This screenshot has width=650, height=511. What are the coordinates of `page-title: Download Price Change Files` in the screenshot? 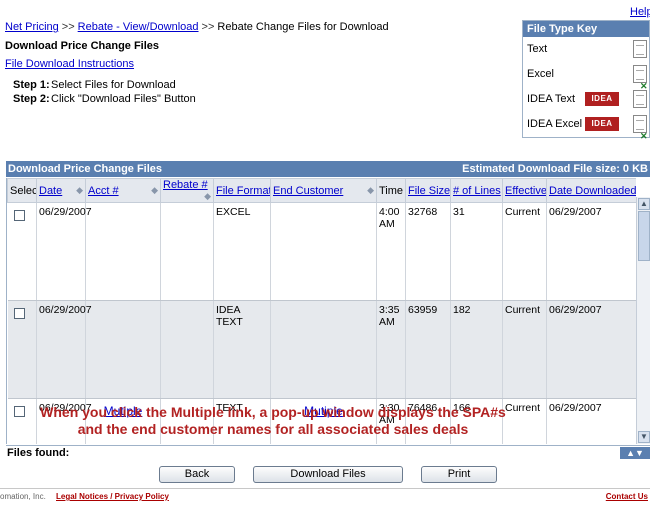 It's located at (82, 46).